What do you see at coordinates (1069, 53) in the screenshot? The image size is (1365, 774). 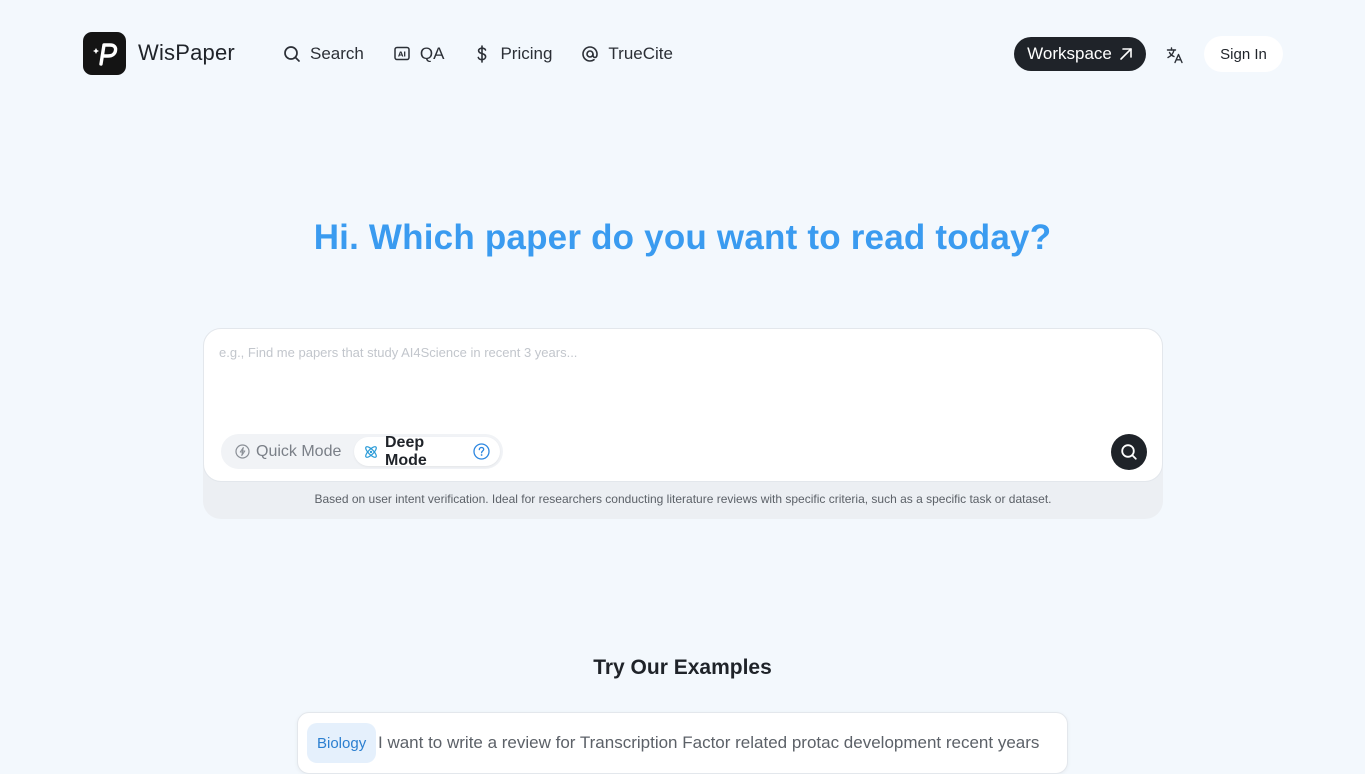 I see `workspace-label: Workspace` at bounding box center [1069, 53].